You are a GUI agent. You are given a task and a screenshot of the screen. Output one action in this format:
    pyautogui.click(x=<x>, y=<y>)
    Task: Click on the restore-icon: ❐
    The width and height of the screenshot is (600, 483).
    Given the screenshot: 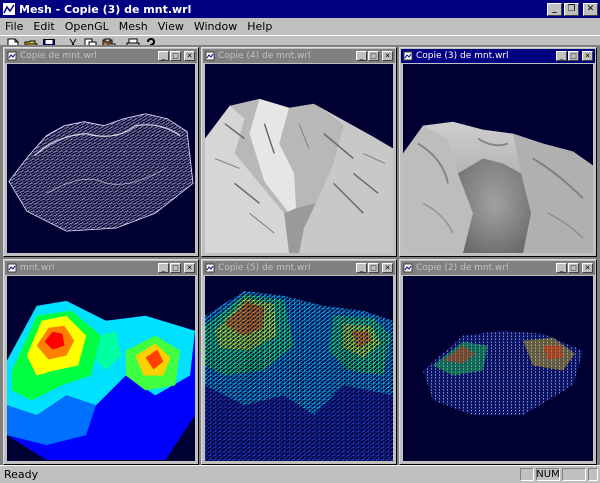 What is the action you would take?
    pyautogui.click(x=571, y=8)
    